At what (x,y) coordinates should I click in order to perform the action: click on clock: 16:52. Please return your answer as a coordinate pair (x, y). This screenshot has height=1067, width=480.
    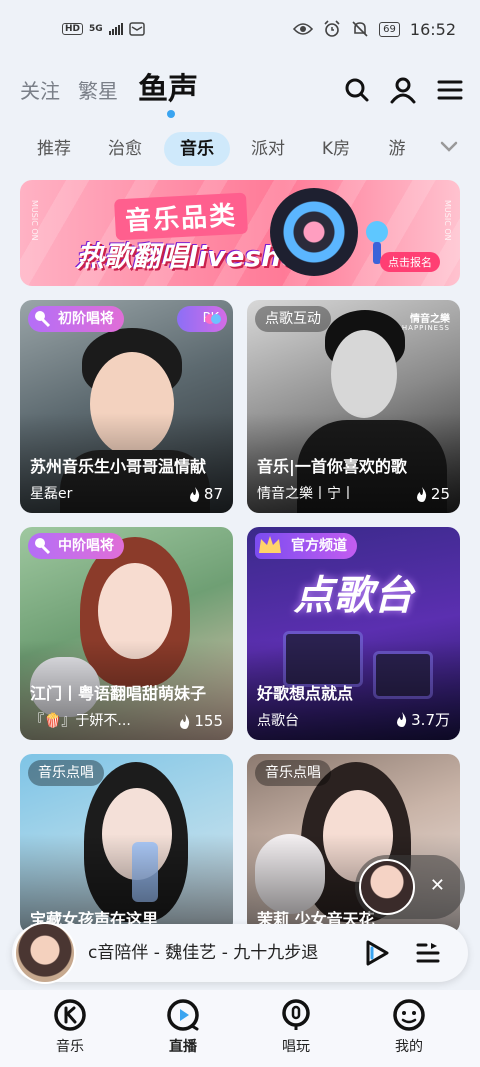
    Looking at the image, I should click on (432, 29).